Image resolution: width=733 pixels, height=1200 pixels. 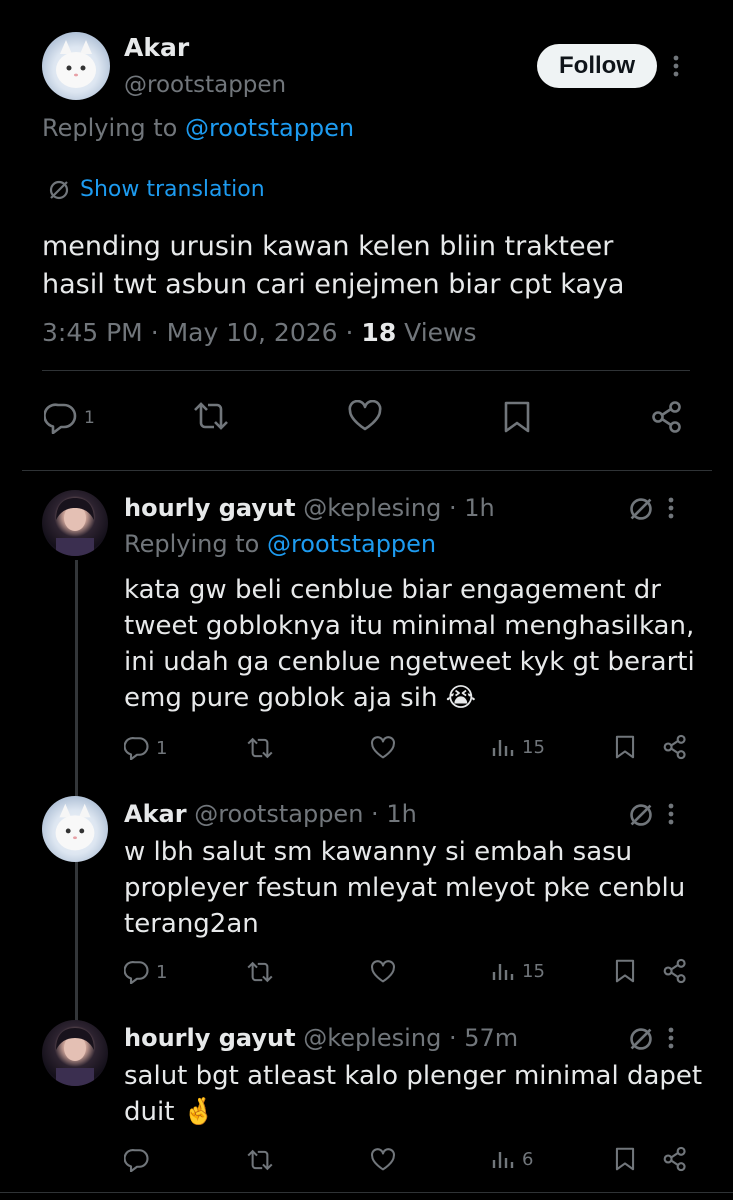 I want to click on main-action-bar: 1, so click(x=367, y=418).